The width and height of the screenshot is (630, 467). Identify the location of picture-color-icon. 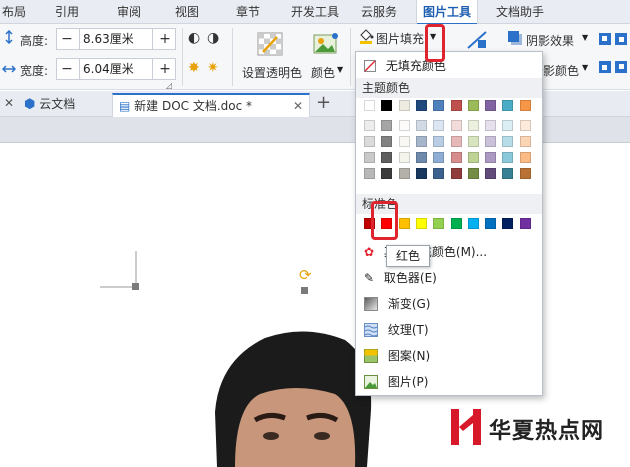
(326, 44).